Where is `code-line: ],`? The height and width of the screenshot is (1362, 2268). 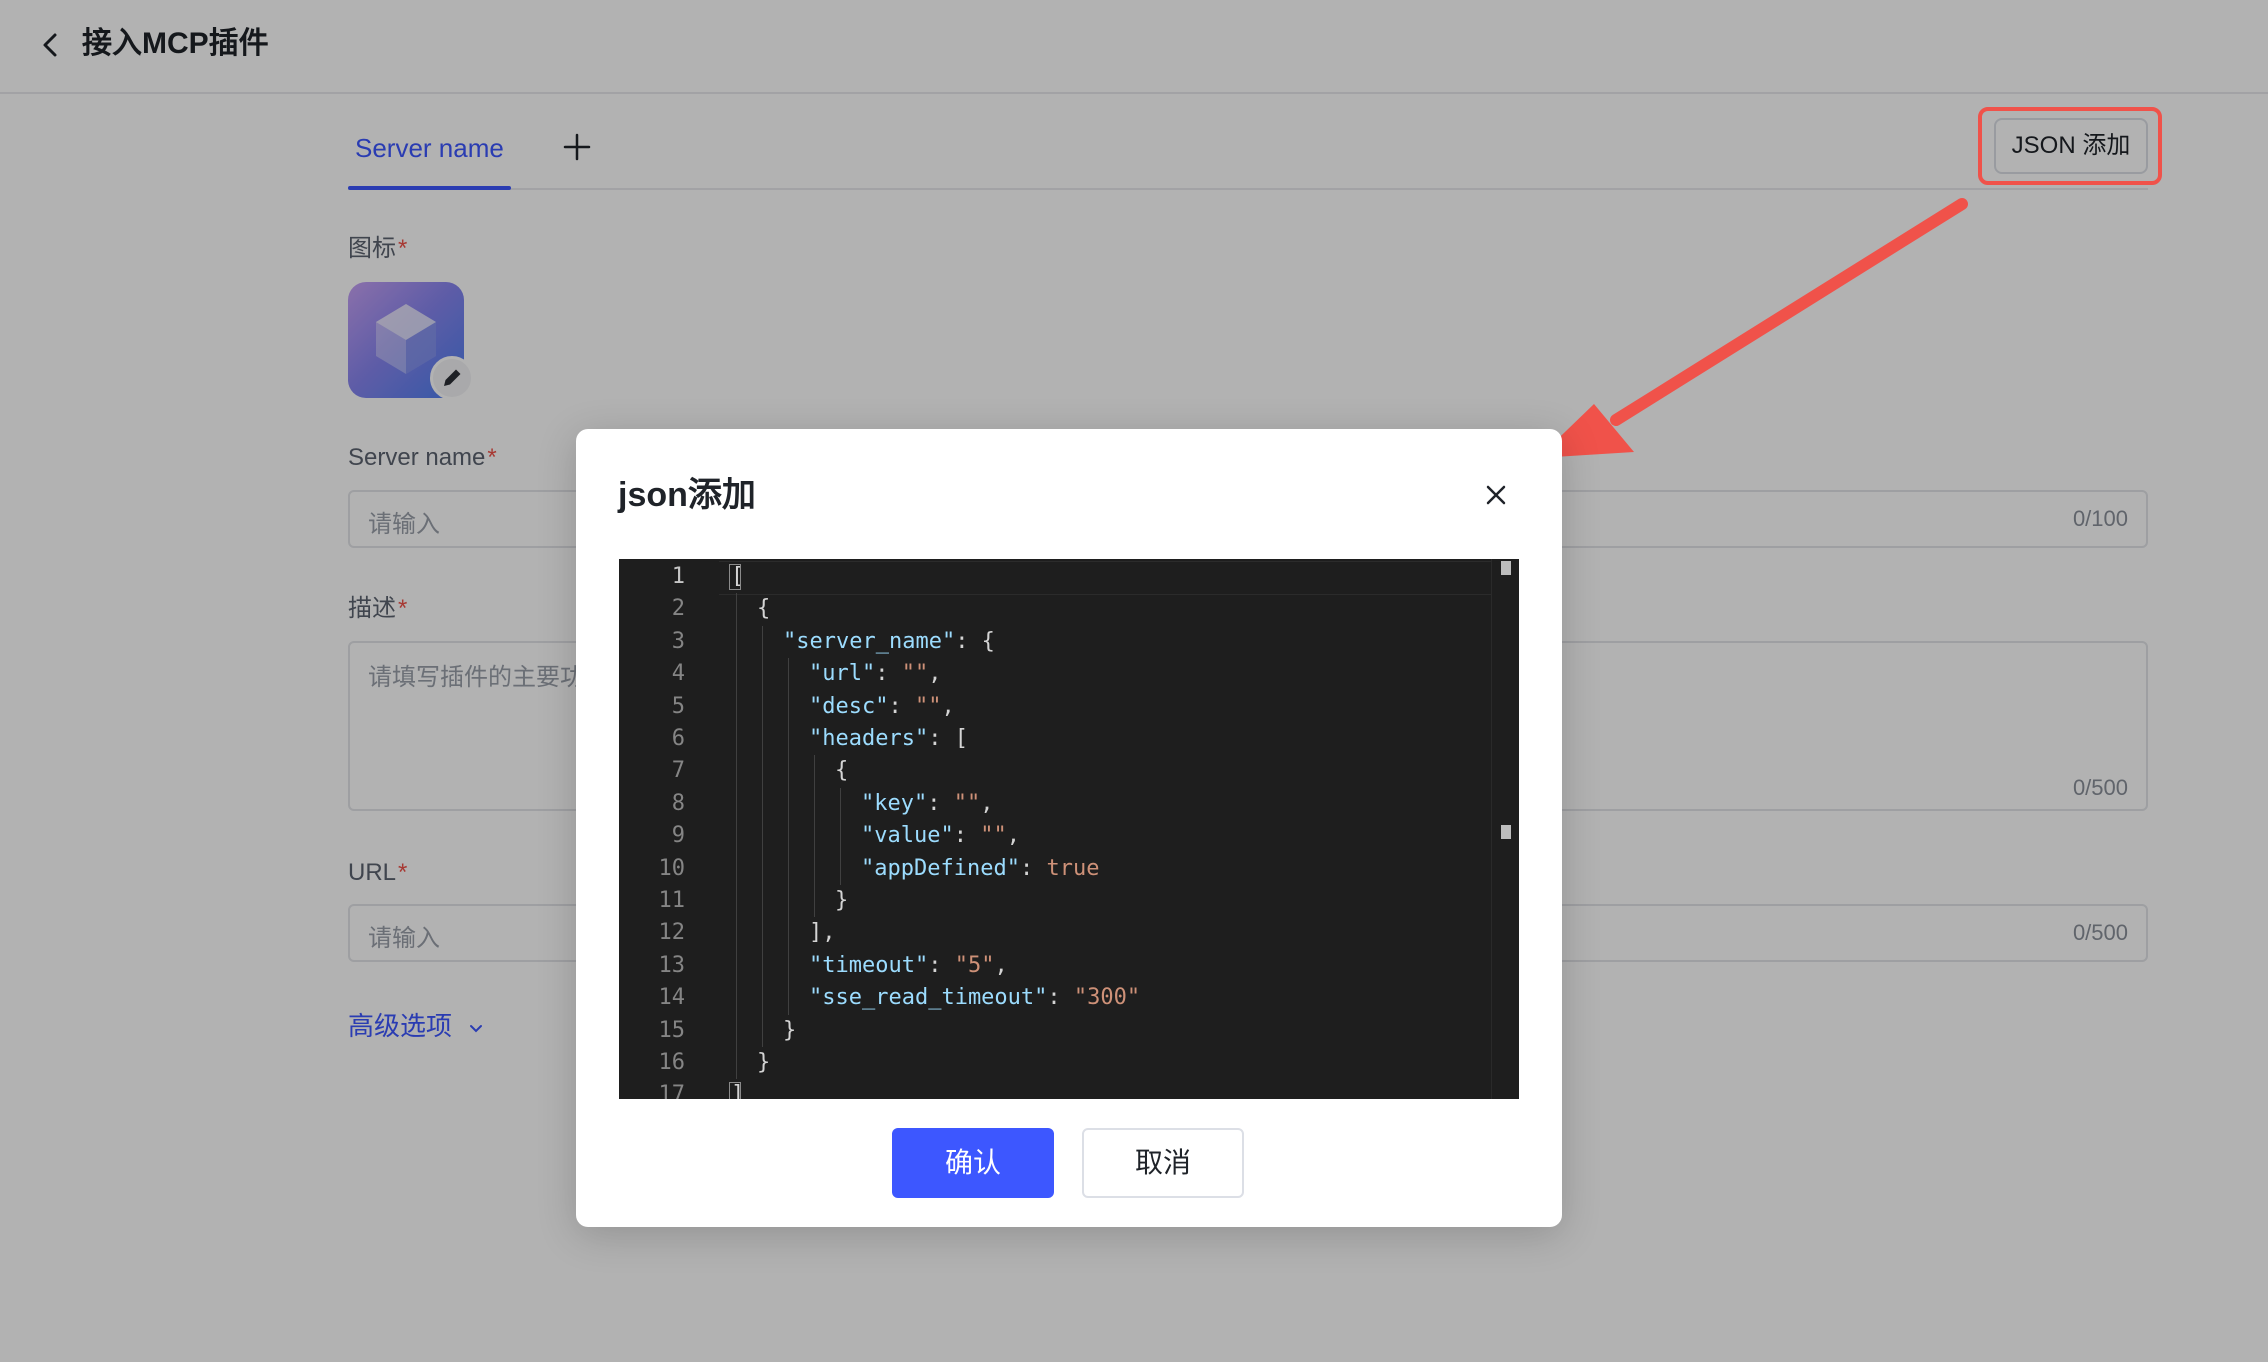
code-line: ], is located at coordinates (822, 933).